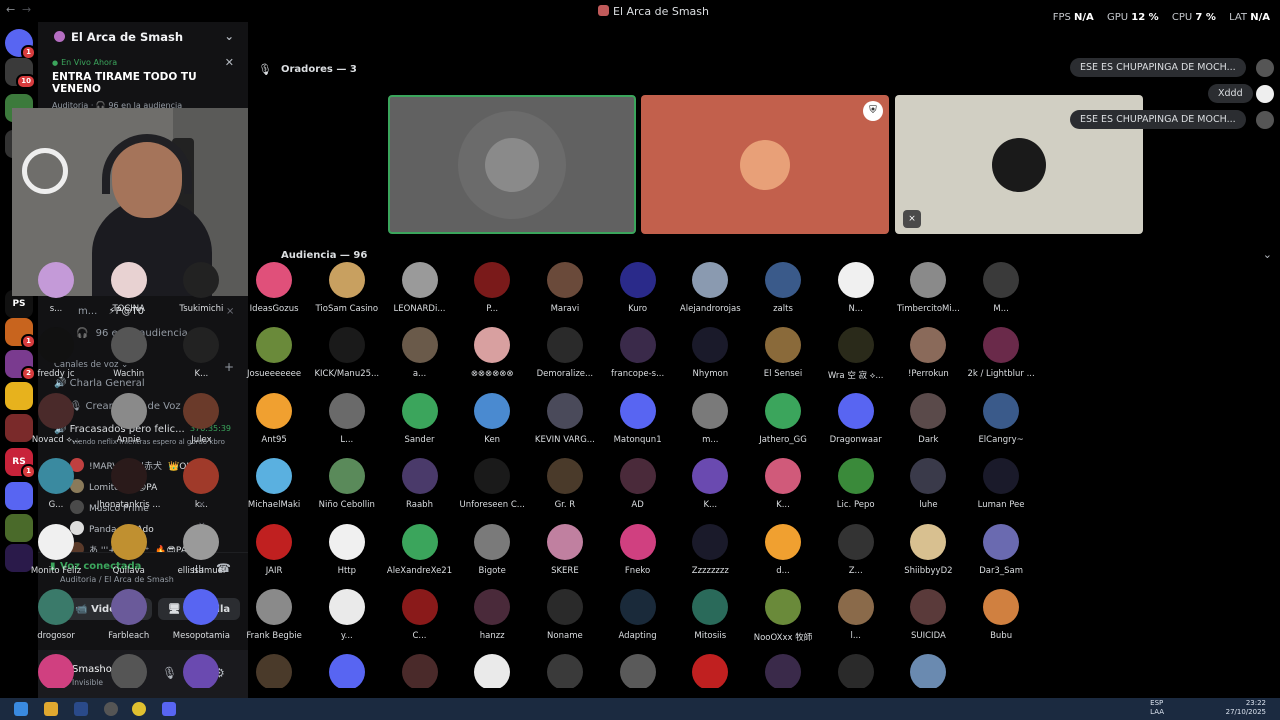 This screenshot has width=1280, height=720. Describe the element at coordinates (1157, 708) in the screenshot. I see `language-indicator: ESP LAA` at that location.